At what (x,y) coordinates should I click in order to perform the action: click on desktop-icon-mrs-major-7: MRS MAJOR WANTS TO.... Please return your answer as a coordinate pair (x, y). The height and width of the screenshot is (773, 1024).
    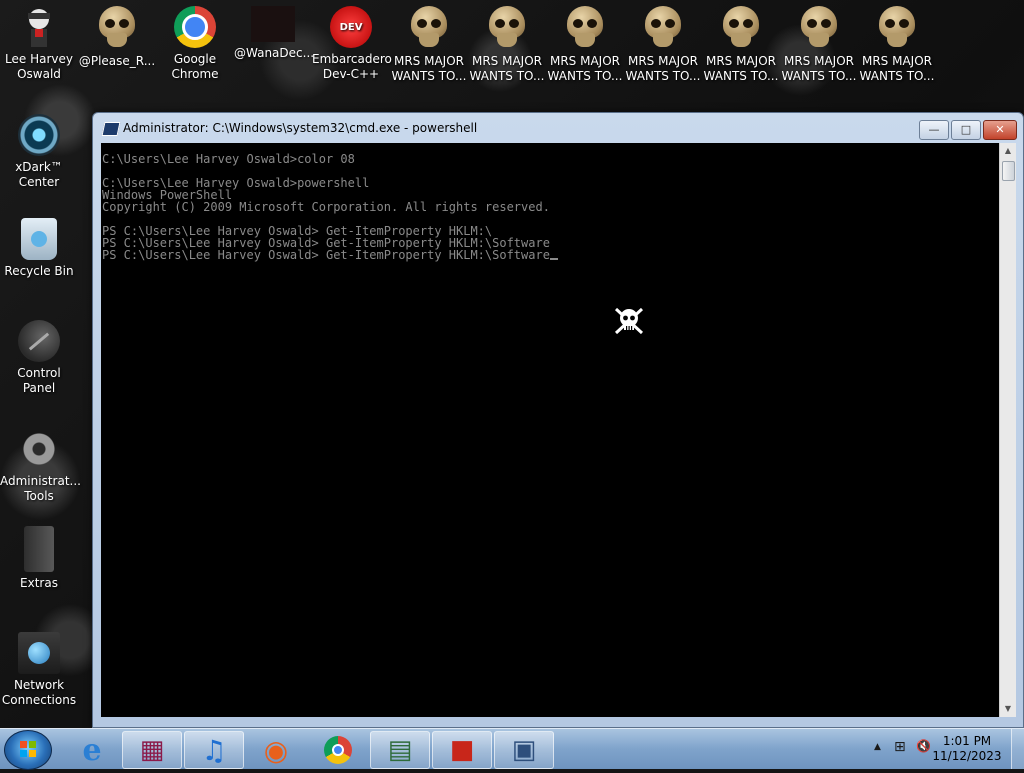
    Looking at the image, I should click on (897, 45).